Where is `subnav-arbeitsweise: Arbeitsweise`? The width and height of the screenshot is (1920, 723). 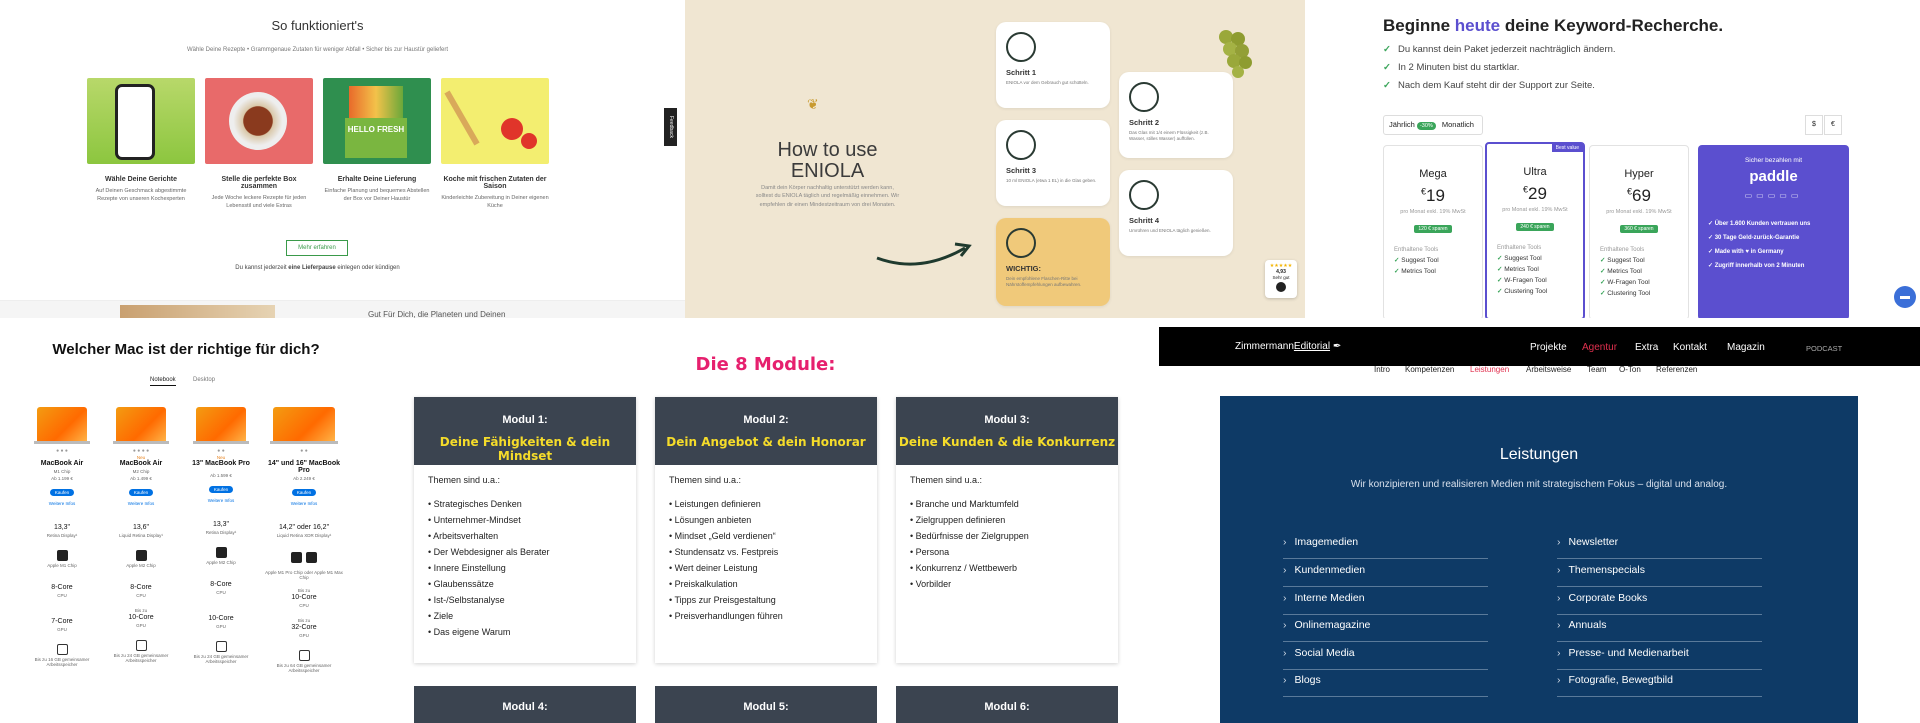 subnav-arbeitsweise: Arbeitsweise is located at coordinates (1548, 369).